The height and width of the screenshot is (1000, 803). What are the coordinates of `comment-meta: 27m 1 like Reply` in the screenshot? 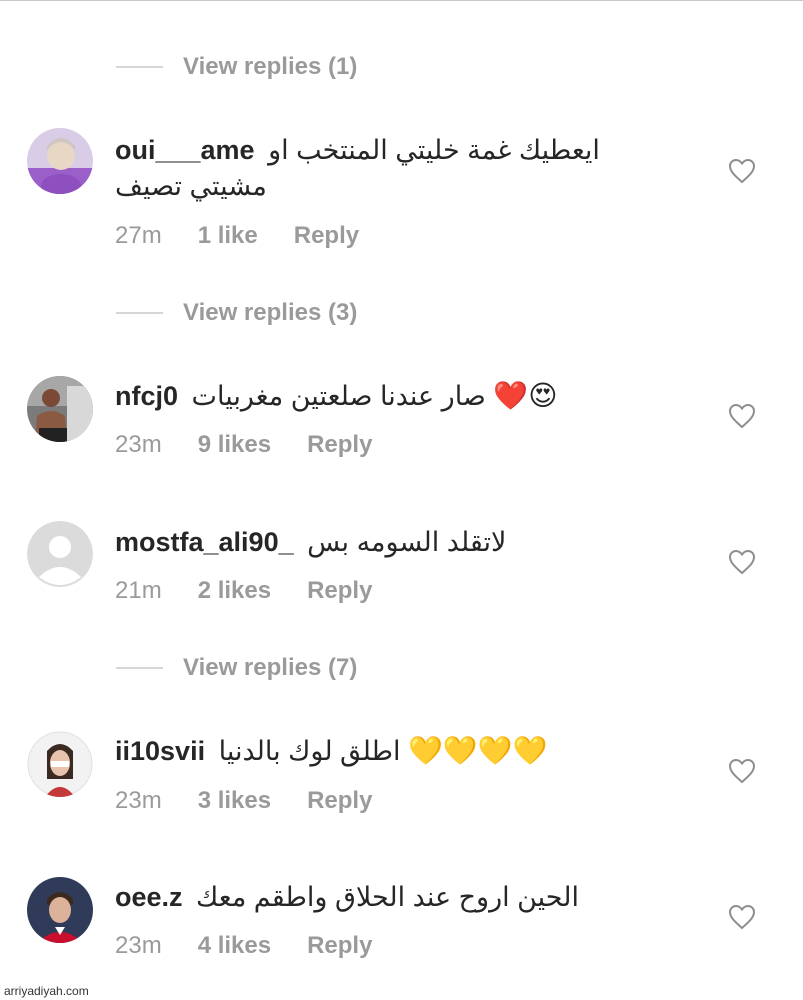 It's located at (237, 236).